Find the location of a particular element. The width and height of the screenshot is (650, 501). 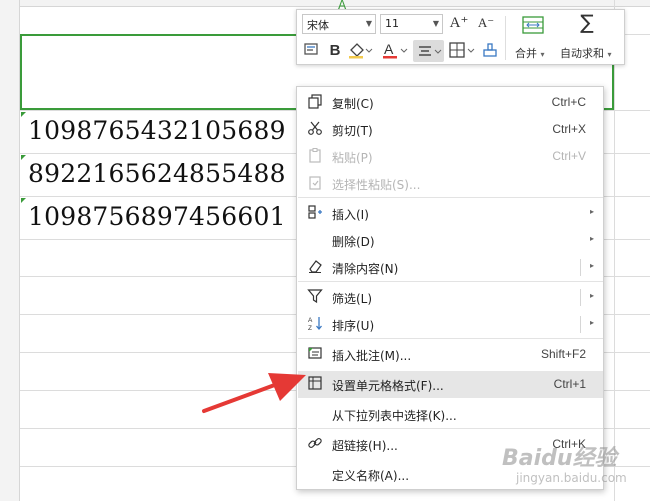

annotation-arrow-icon is located at coordinates (254, 393).